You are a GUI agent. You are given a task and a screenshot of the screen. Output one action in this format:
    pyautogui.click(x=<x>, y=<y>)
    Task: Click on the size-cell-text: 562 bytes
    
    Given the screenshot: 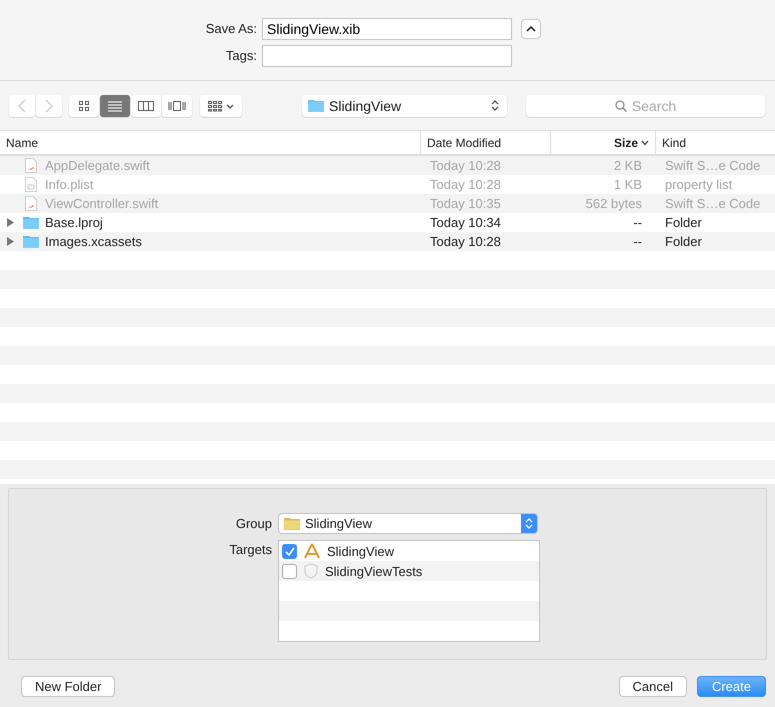 What is the action you would take?
    pyautogui.click(x=613, y=203)
    